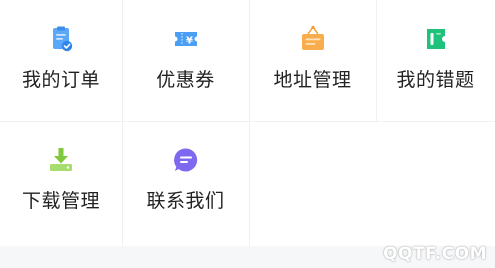 The width and height of the screenshot is (495, 268). Describe the element at coordinates (189, 40) in the screenshot. I see `coupon-symbol: ¥` at that location.